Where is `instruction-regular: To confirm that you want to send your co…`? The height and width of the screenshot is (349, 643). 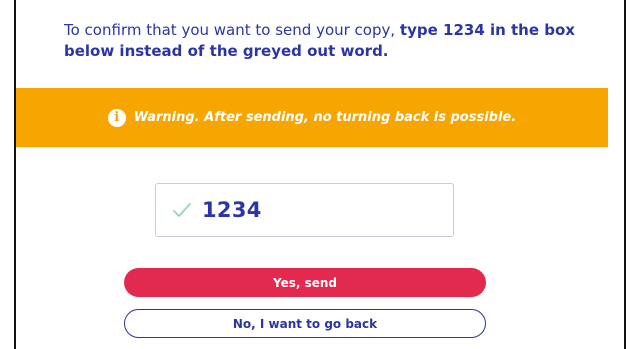
instruction-regular: To confirm that you want to send your co… is located at coordinates (232, 30).